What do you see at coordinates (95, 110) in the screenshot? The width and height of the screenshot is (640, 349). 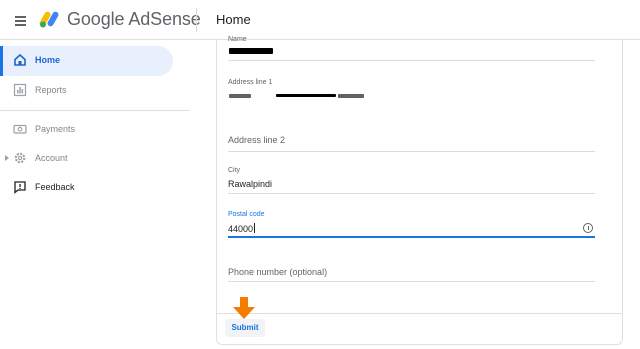 I see `sidebar-divider` at bounding box center [95, 110].